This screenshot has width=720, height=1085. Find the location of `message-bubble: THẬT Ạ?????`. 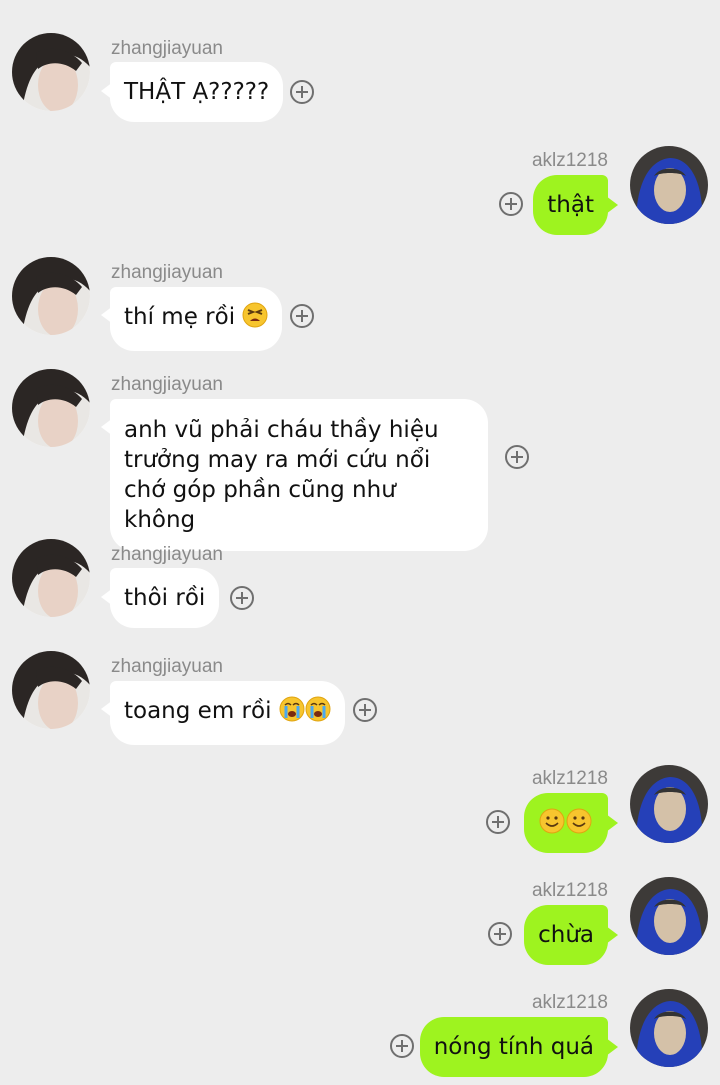

message-bubble: THẬT Ạ????? is located at coordinates (197, 92).